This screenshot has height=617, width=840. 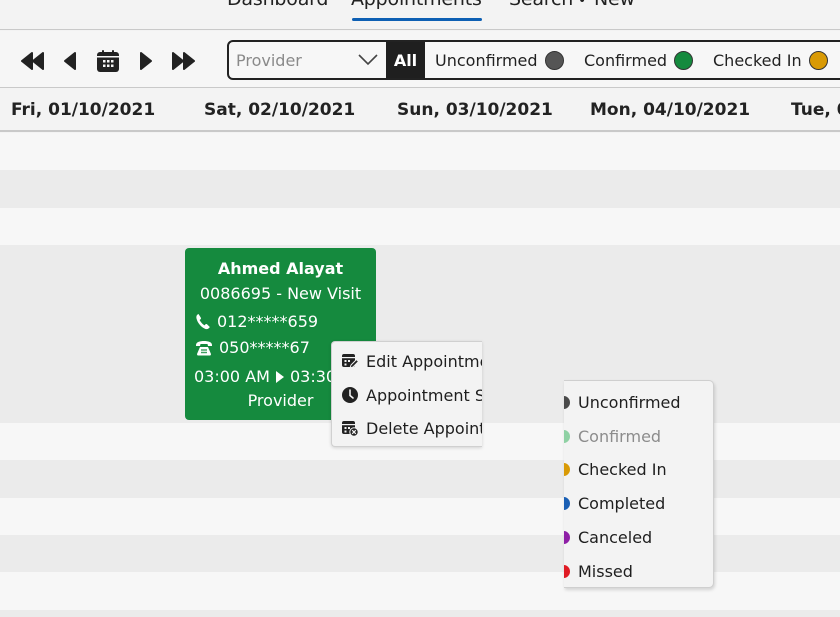 What do you see at coordinates (614, 5) in the screenshot?
I see `nav-new: New` at bounding box center [614, 5].